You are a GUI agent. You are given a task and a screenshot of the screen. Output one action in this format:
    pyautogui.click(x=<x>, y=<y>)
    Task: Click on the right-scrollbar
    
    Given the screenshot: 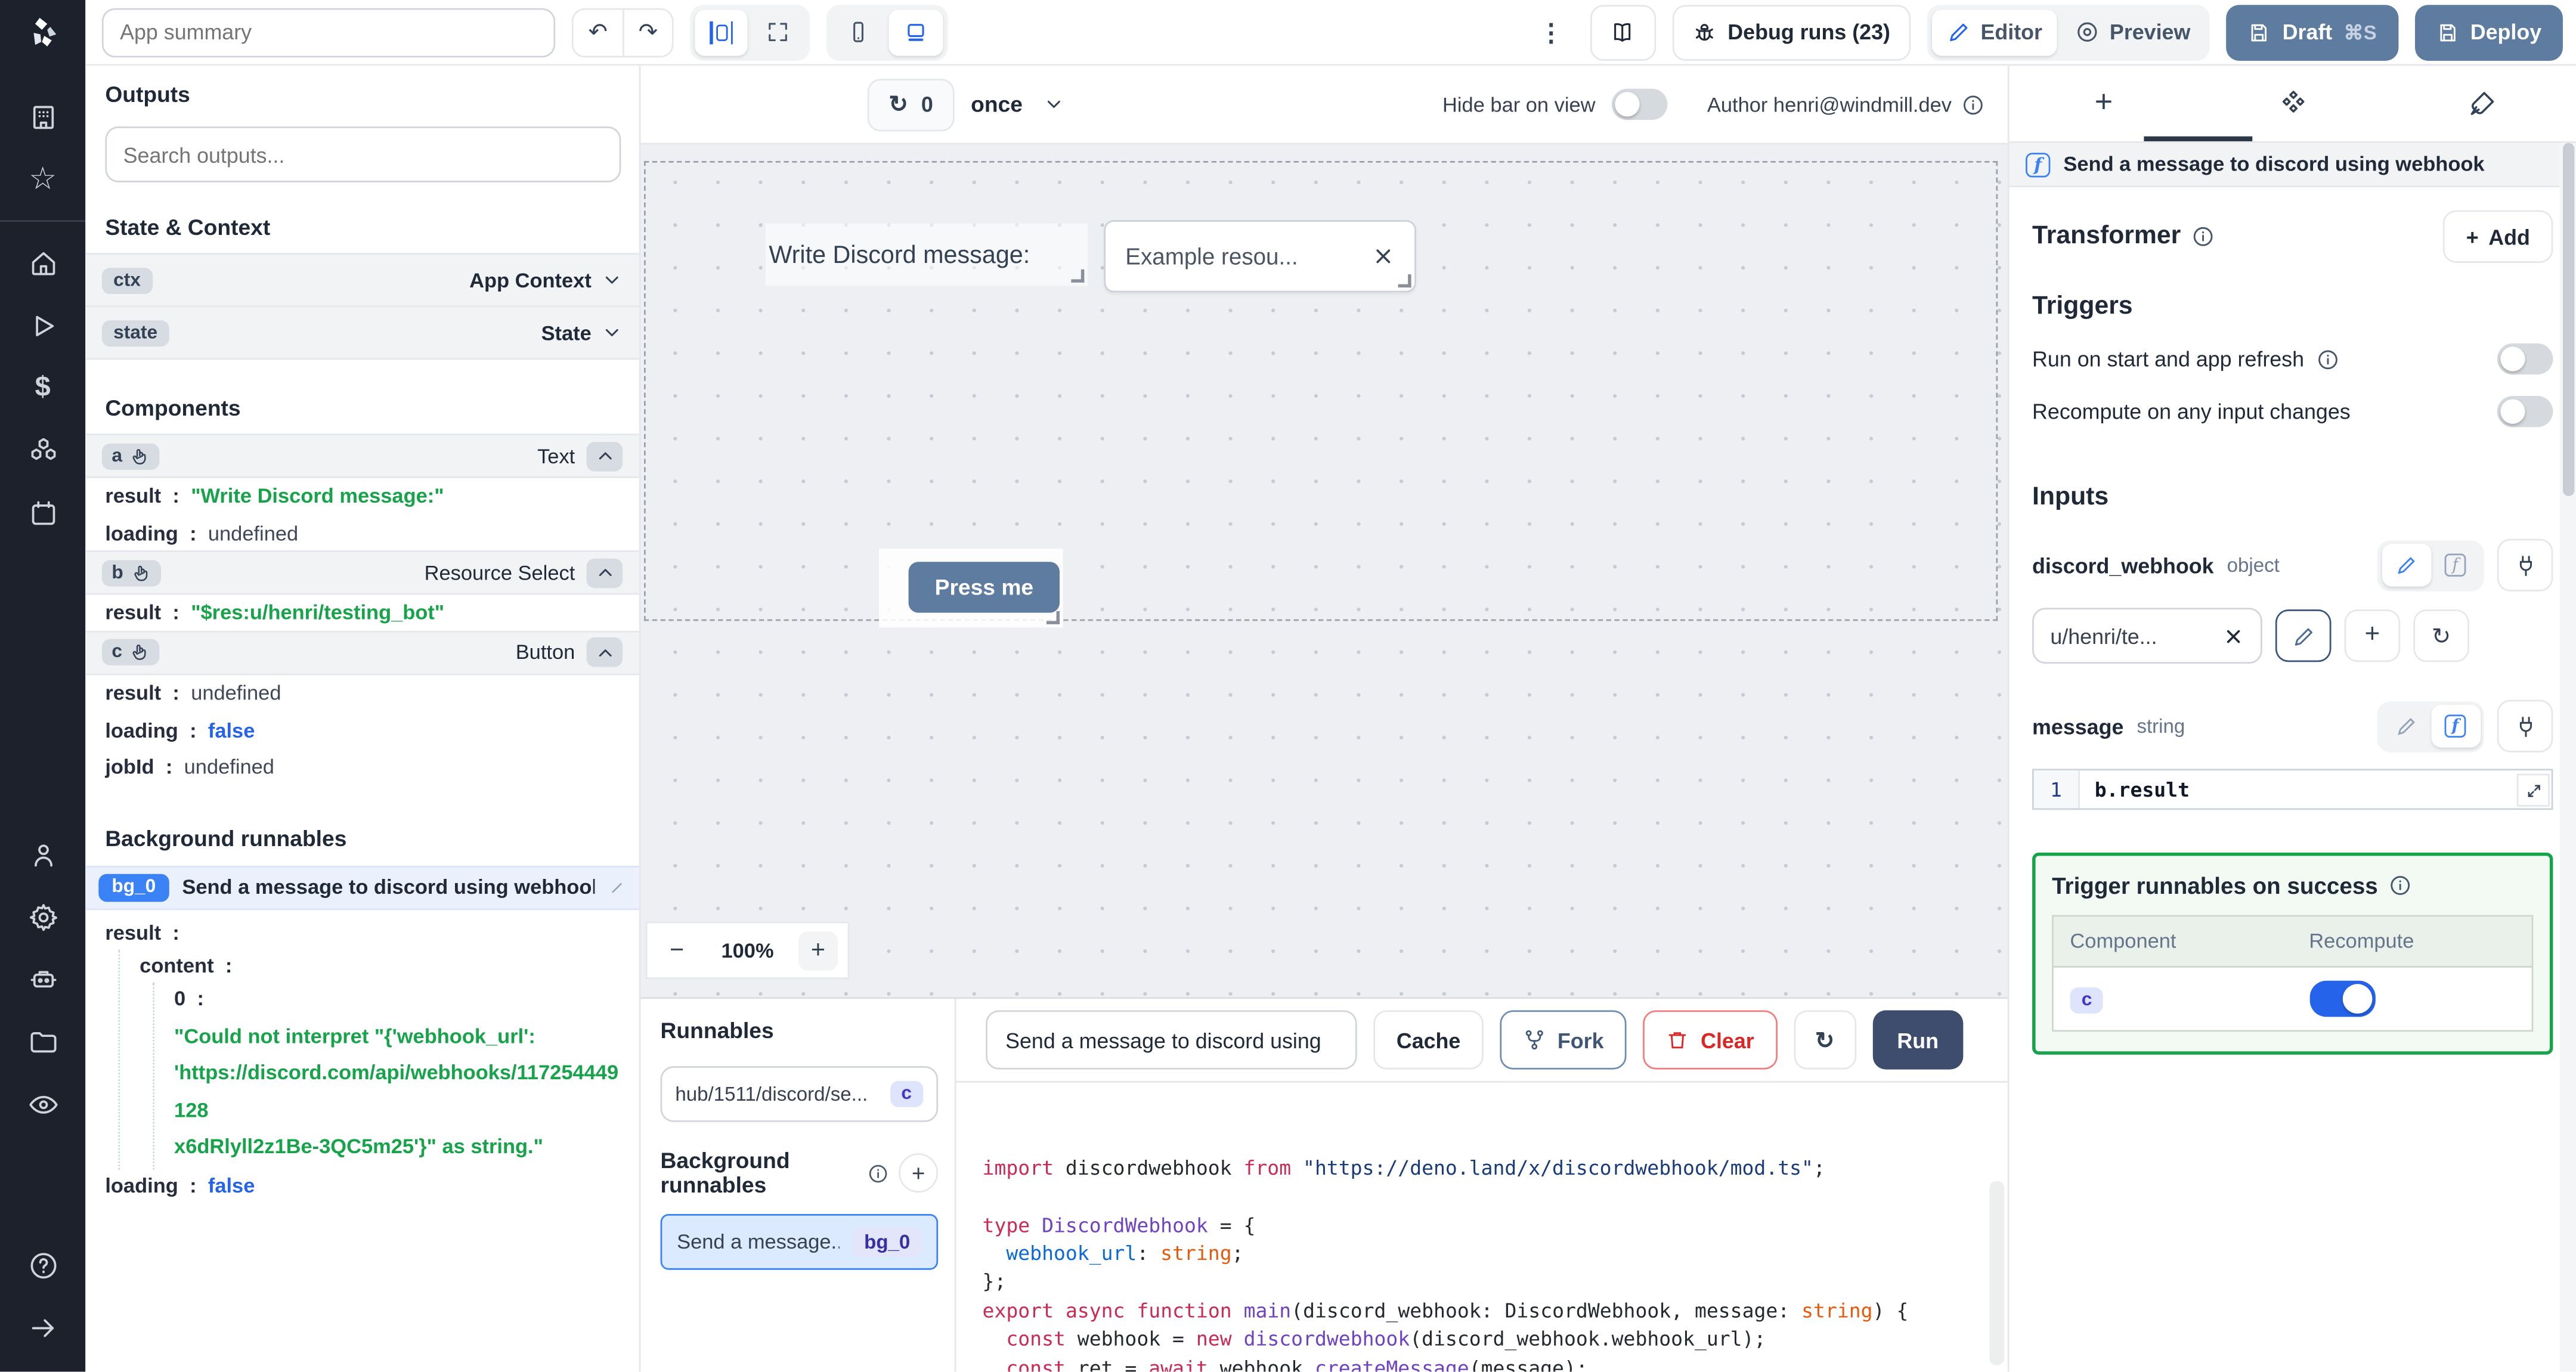 What is the action you would take?
    pyautogui.click(x=2568, y=757)
    